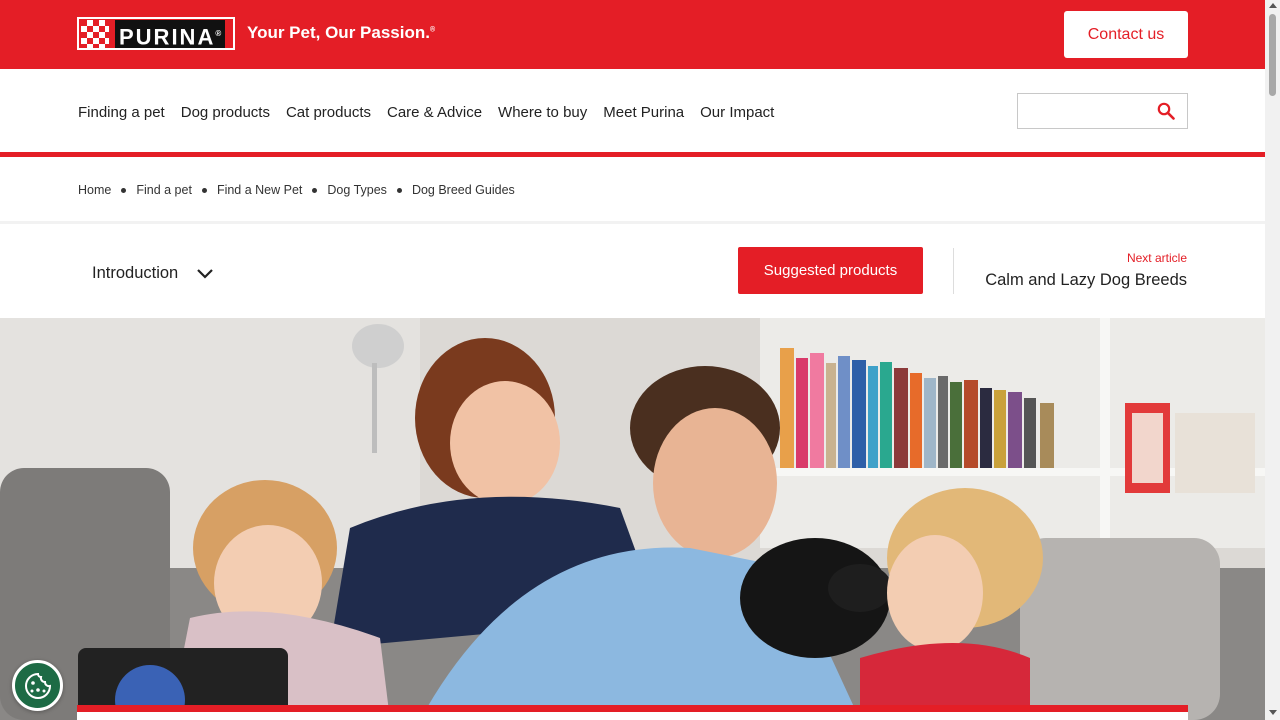 The width and height of the screenshot is (1280, 720). Describe the element at coordinates (1272, 360) in the screenshot. I see `page-scrollbar` at that location.